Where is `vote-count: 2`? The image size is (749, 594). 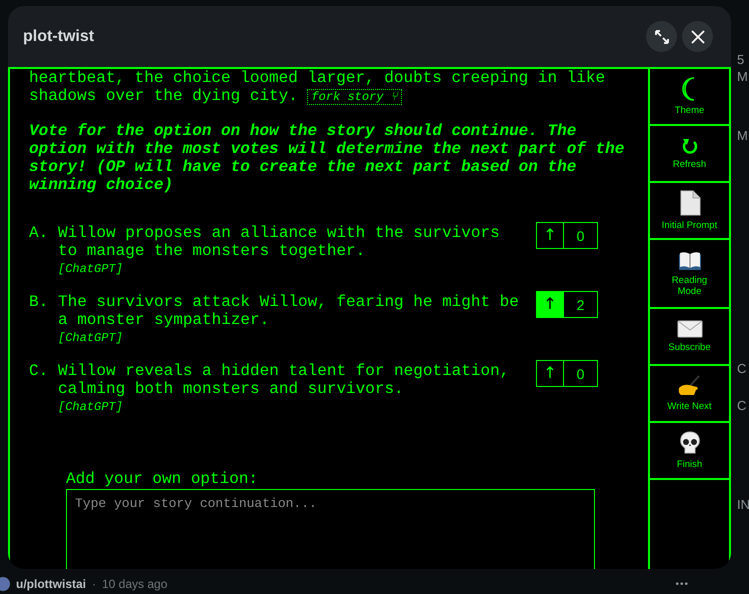
vote-count: 2 is located at coordinates (581, 305).